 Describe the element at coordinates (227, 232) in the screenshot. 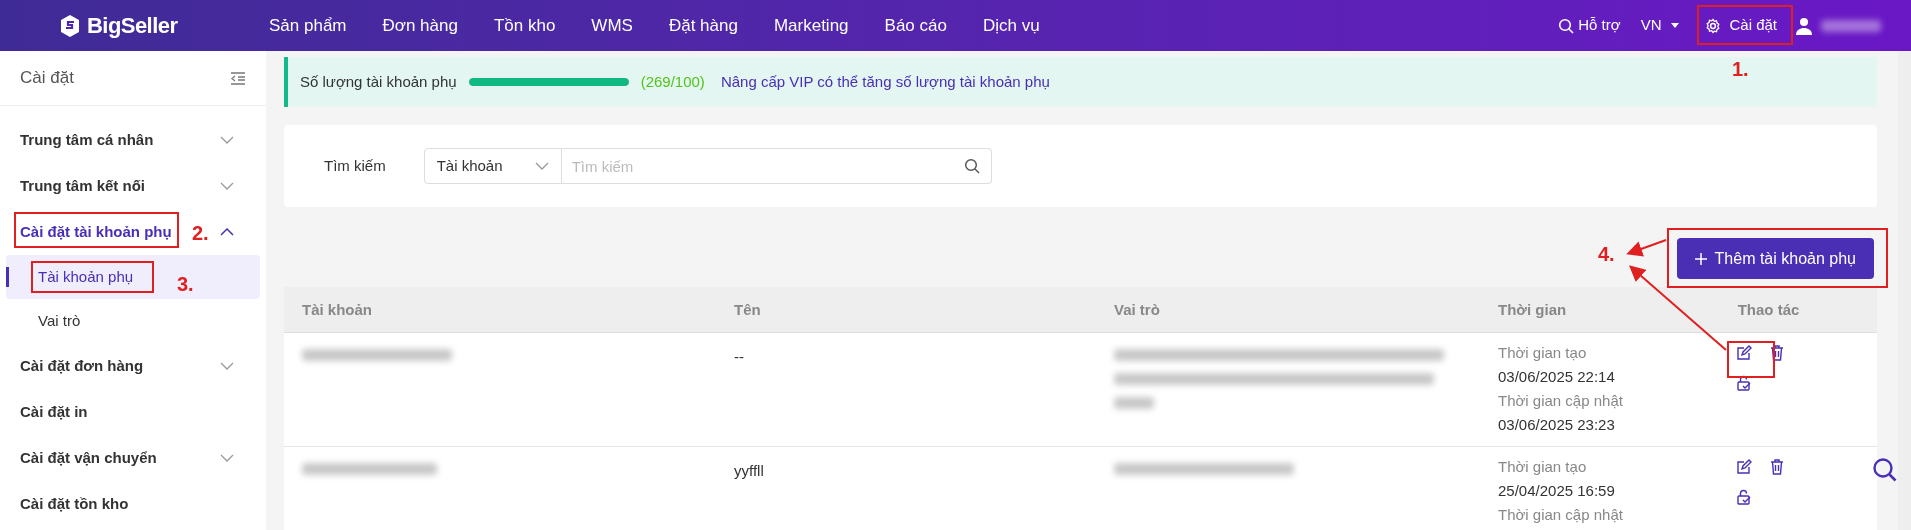

I see `chevron-up-icon` at that location.